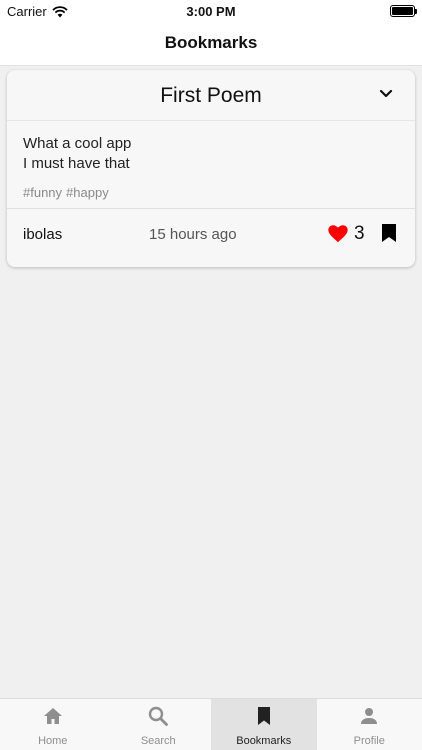 The width and height of the screenshot is (422, 750). I want to click on tab-home: Home, so click(53, 724).